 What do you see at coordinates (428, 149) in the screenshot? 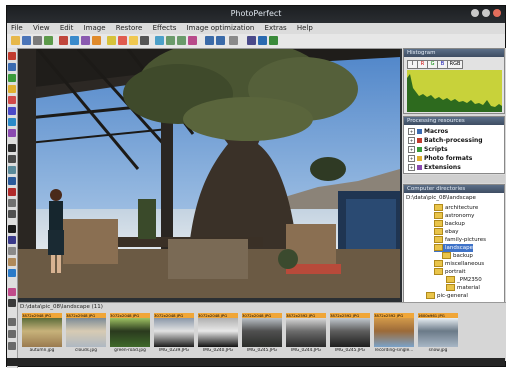
I see `processing-item: + Scripts` at bounding box center [428, 149].